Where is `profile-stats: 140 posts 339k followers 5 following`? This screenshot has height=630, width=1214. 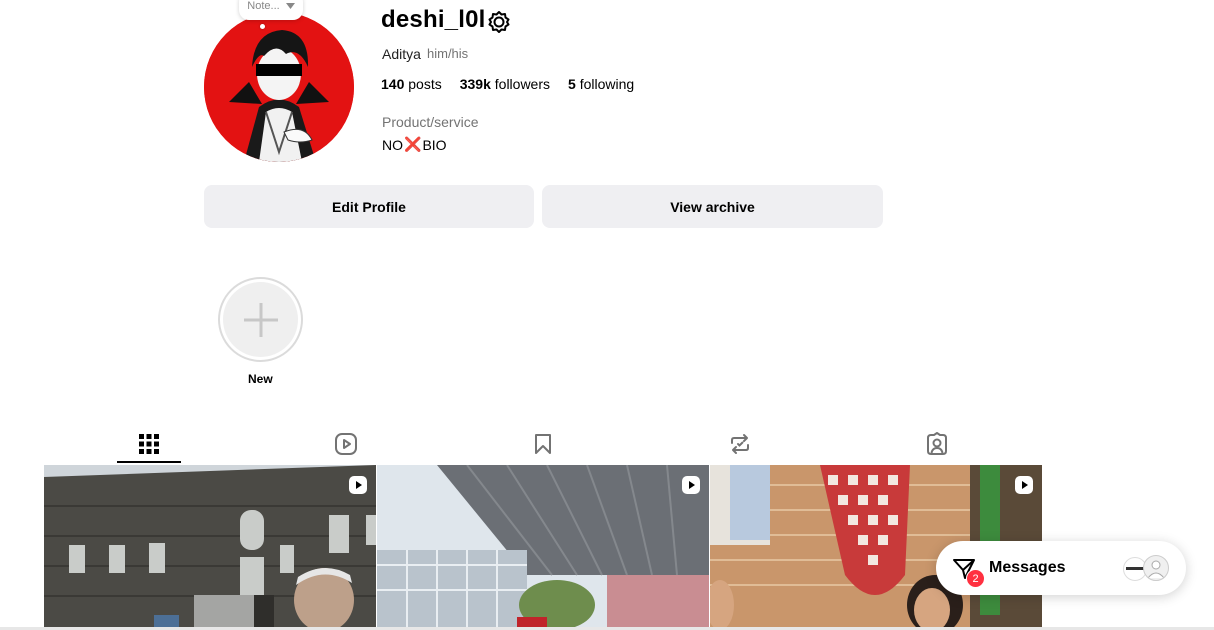
profile-stats: 140 posts 339k followers 5 following is located at coordinates (507, 84).